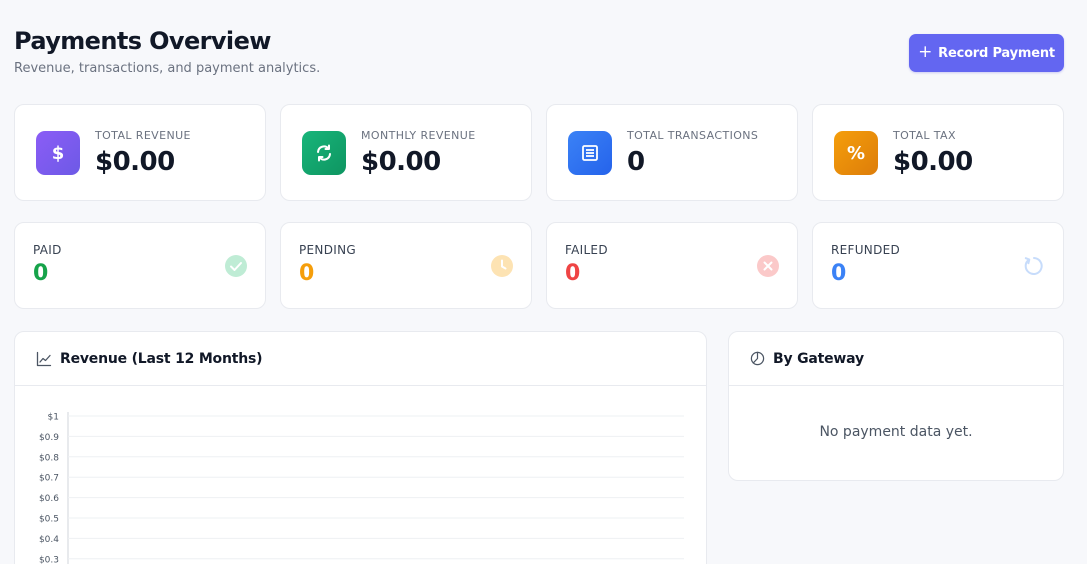 This screenshot has height=564, width=1087. I want to click on y-tick-label: $0.3, so click(49, 559).